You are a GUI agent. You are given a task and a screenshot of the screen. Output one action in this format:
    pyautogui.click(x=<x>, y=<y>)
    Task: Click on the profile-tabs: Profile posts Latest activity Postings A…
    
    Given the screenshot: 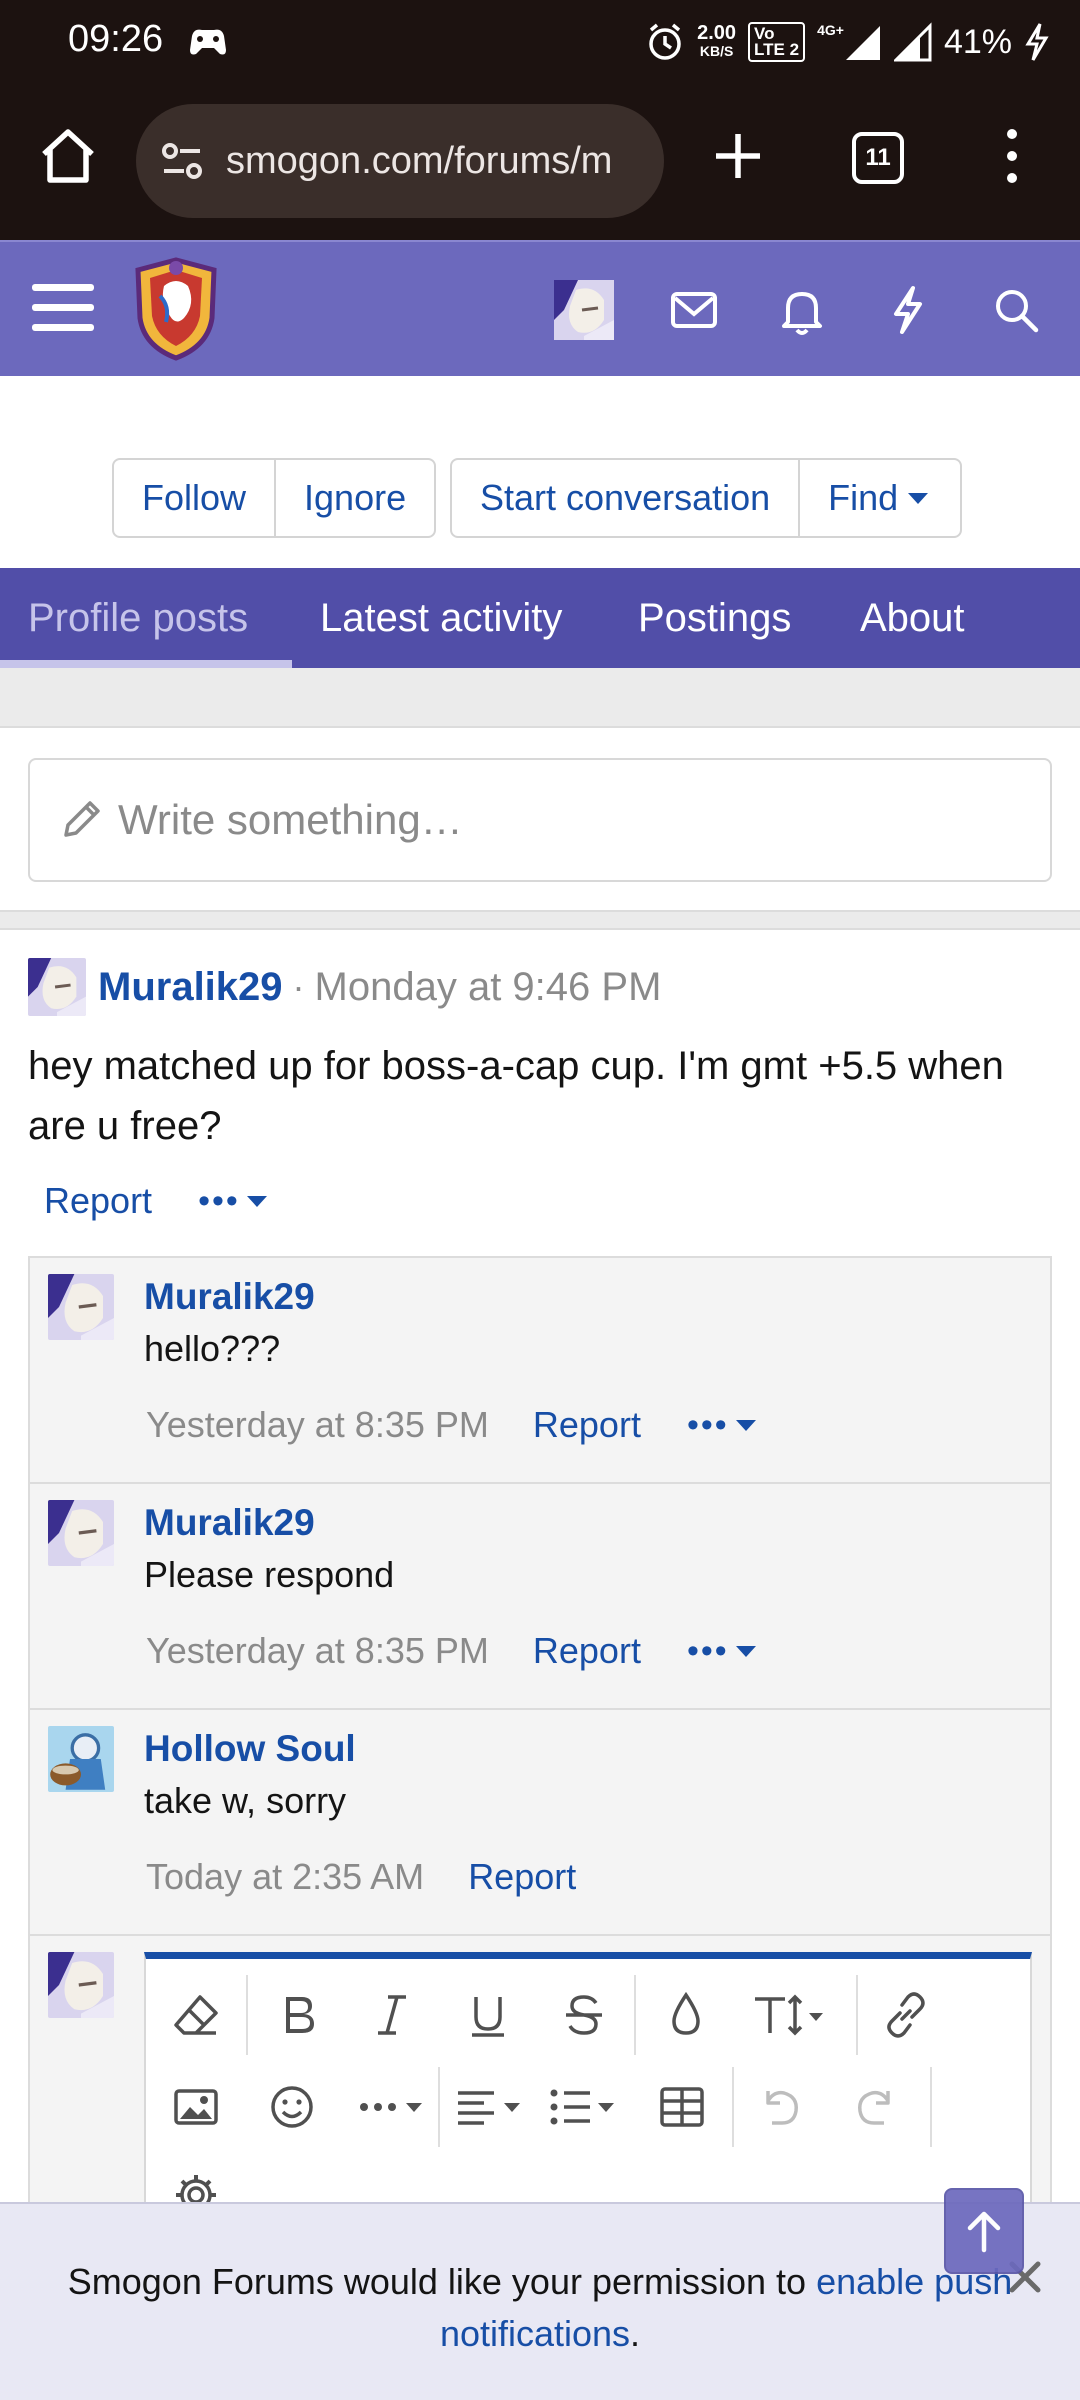 What is the action you would take?
    pyautogui.click(x=540, y=618)
    